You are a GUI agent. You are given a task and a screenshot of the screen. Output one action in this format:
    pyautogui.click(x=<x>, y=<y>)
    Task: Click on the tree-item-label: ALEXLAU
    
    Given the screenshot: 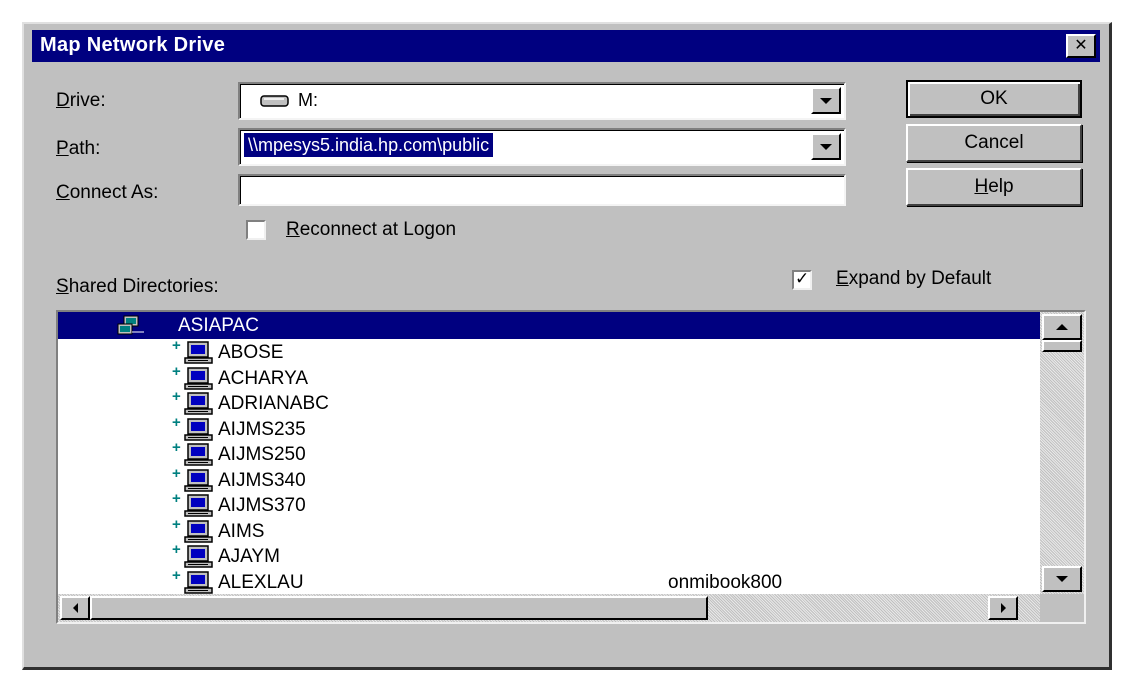 What is the action you would take?
    pyautogui.click(x=261, y=582)
    